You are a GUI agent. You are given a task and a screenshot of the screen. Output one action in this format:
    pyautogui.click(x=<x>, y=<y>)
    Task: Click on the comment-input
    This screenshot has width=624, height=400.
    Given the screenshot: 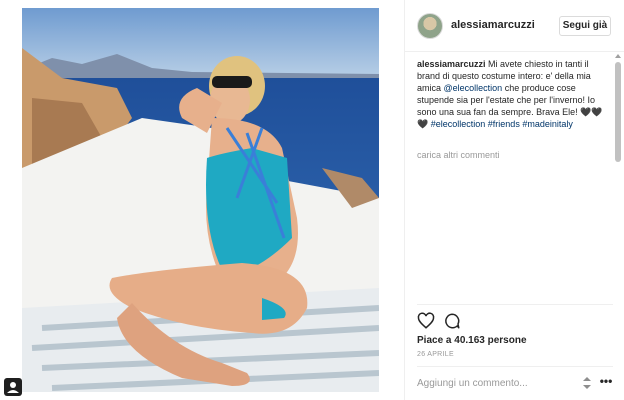 What is the action you would take?
    pyautogui.click(x=492, y=383)
    